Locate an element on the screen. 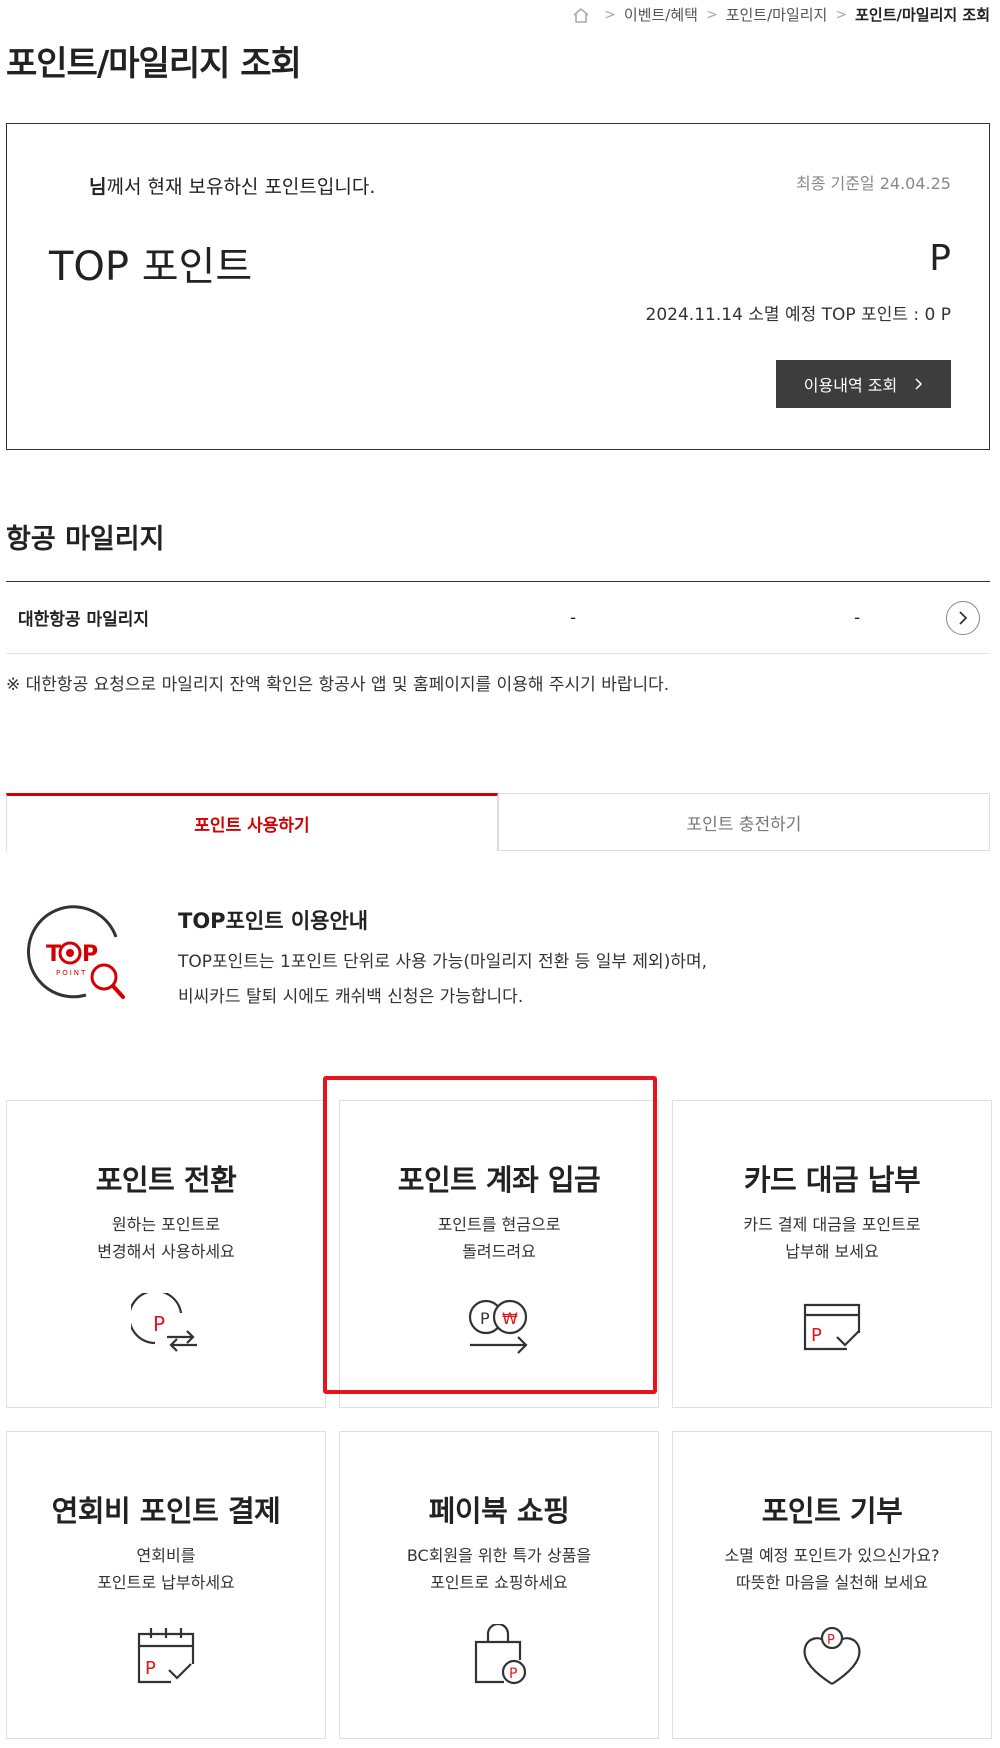 This screenshot has width=1000, height=1748. card-desc-line: BC회원을 위한 특가 상품을 is located at coordinates (499, 1555).